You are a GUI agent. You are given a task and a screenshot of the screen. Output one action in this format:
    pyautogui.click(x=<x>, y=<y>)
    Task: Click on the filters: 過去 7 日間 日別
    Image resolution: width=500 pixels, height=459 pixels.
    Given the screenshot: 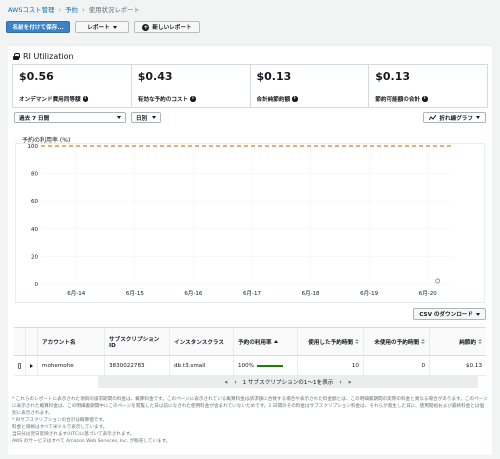 What is the action you would take?
    pyautogui.click(x=87, y=117)
    